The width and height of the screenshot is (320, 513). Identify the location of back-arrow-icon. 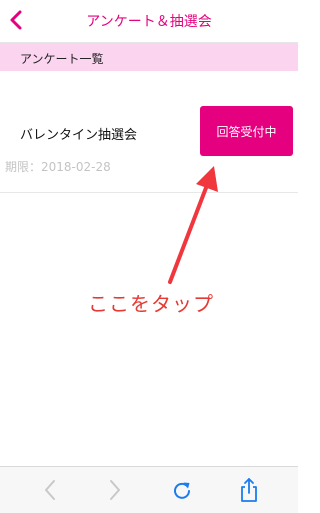
(50, 490).